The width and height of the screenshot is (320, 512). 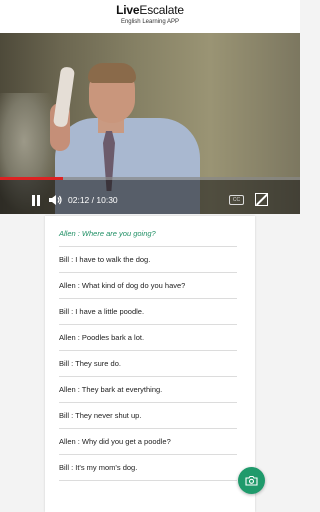 I want to click on progress-fill, so click(x=31, y=178).